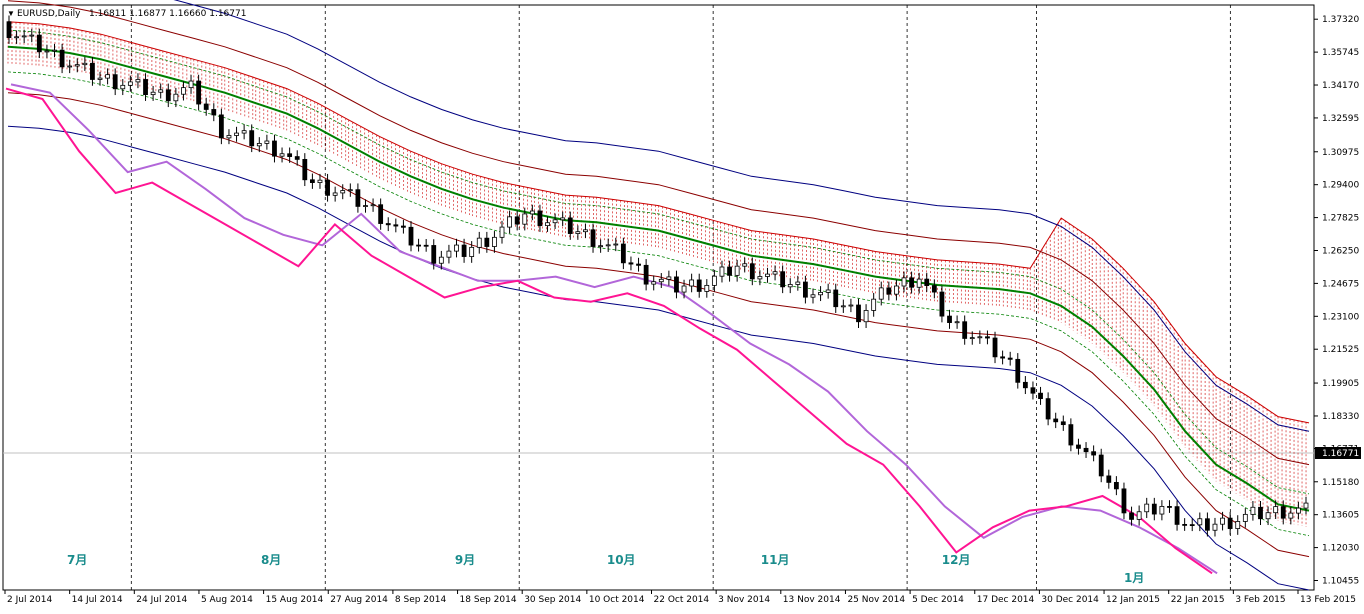 The width and height of the screenshot is (1364, 614). Describe the element at coordinates (876, 600) in the screenshot. I see `x-tick-label-13: 25 Nov 2014` at that location.